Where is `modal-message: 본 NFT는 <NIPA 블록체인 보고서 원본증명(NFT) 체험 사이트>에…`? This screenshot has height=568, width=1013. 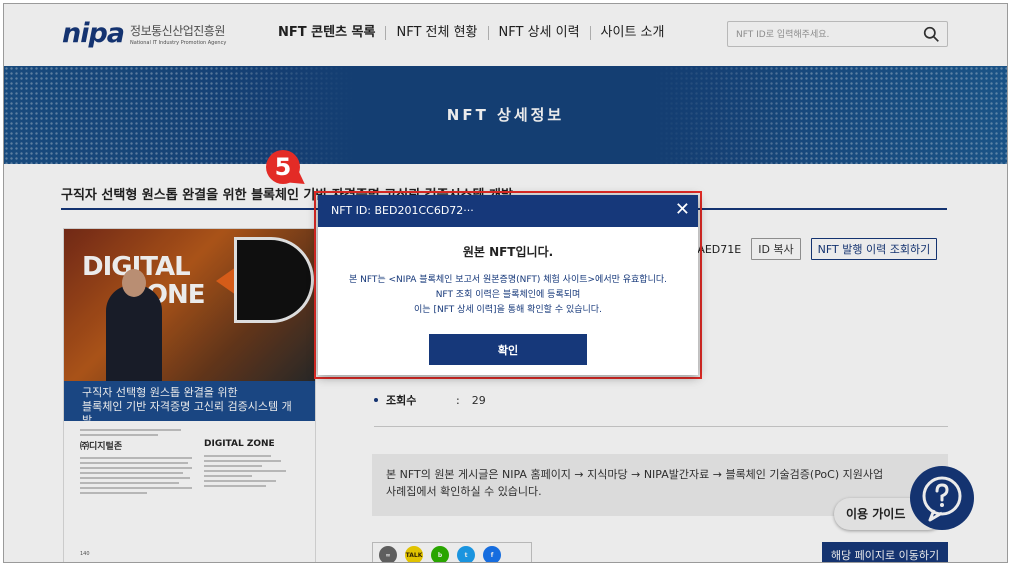
modal-message: 본 NFT는 <NIPA 블록체인 보고서 원본증명(NFT) 체험 사이트>에… is located at coordinates (508, 295).